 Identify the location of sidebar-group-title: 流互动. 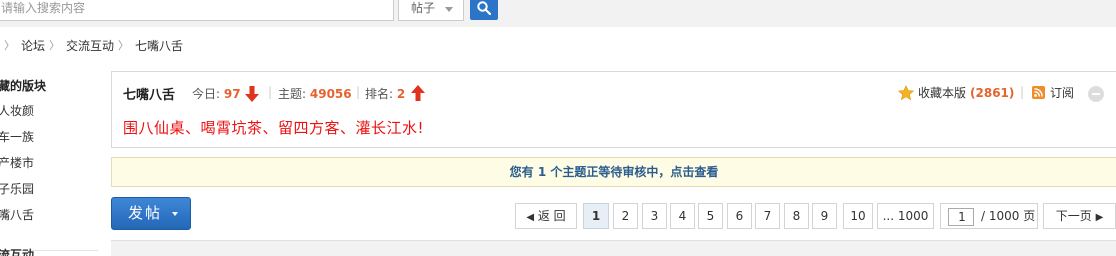
(17, 249).